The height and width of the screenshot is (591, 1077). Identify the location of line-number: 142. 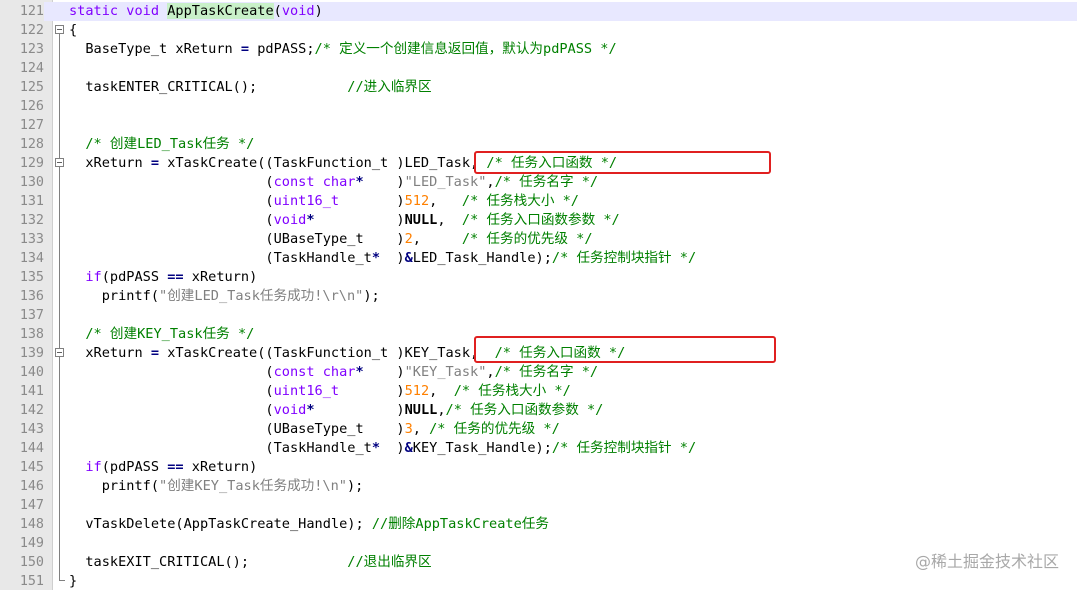
(31, 410).